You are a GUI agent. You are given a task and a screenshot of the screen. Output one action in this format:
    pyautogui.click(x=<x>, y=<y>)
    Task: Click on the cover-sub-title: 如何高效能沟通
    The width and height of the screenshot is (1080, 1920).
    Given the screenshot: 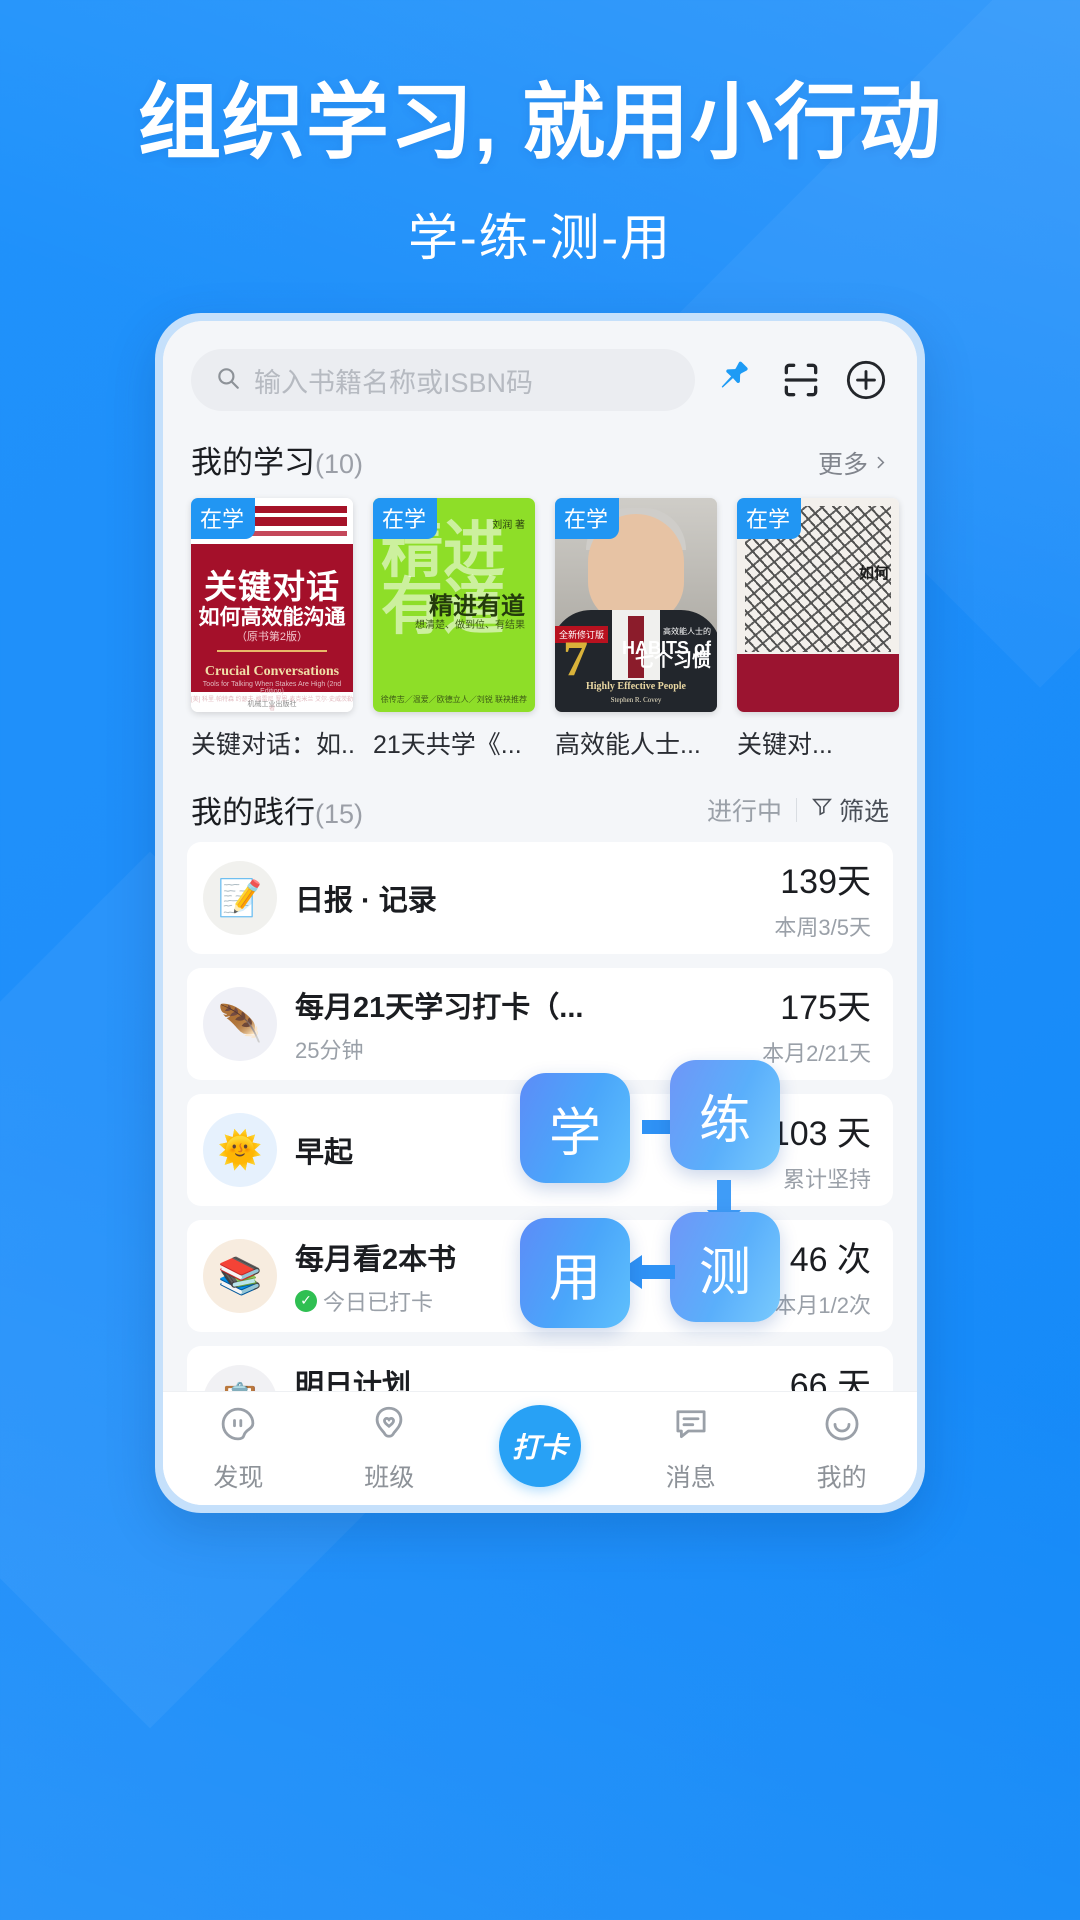 What is the action you would take?
    pyautogui.click(x=272, y=617)
    